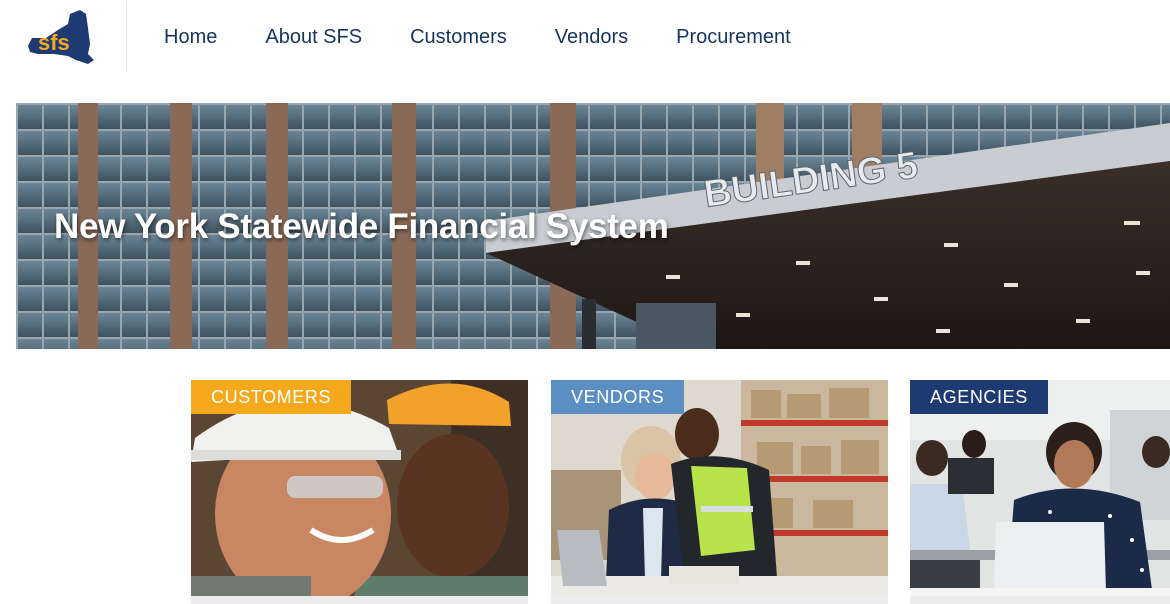 Image resolution: width=1170 pixels, height=604 pixels. What do you see at coordinates (54, 42) in the screenshot?
I see `logo-text: sfs` at bounding box center [54, 42].